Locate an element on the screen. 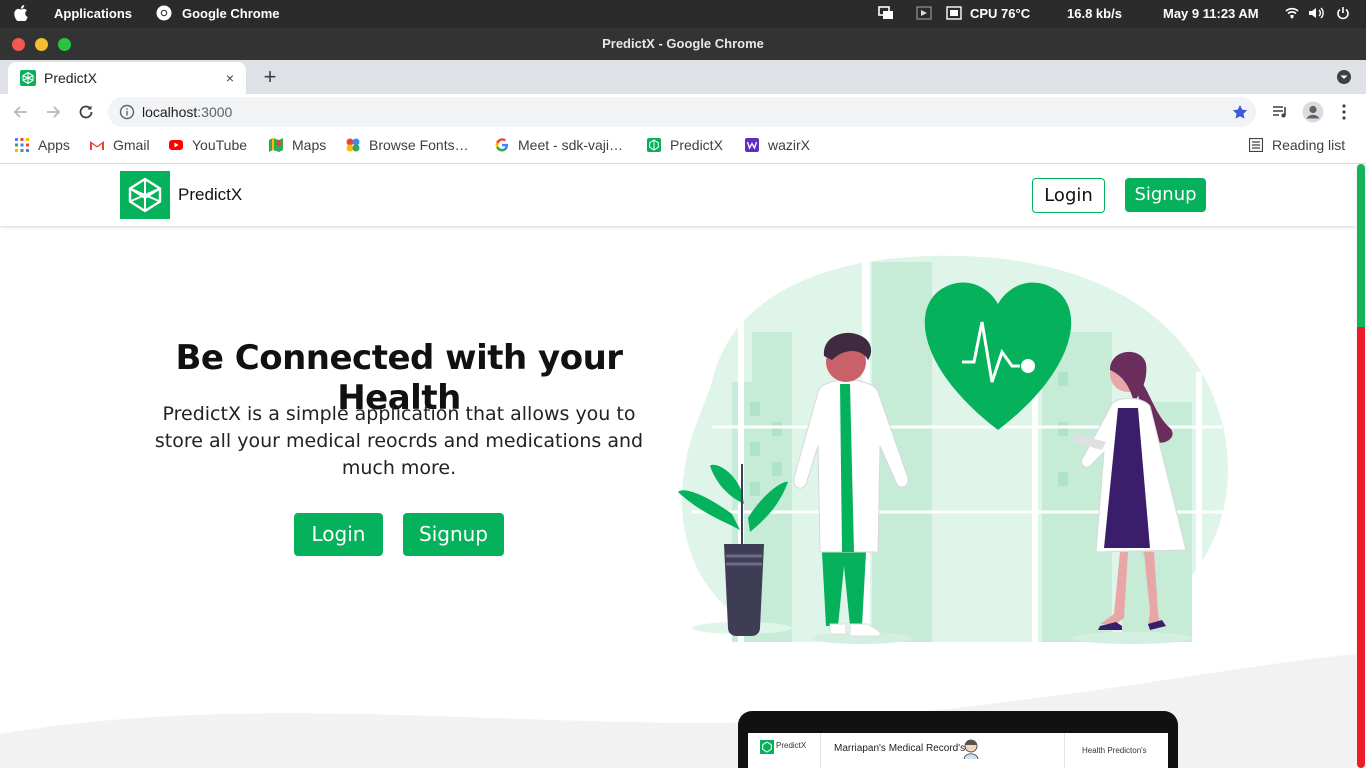  window-title: PredictX - Google Chrome is located at coordinates (683, 43).